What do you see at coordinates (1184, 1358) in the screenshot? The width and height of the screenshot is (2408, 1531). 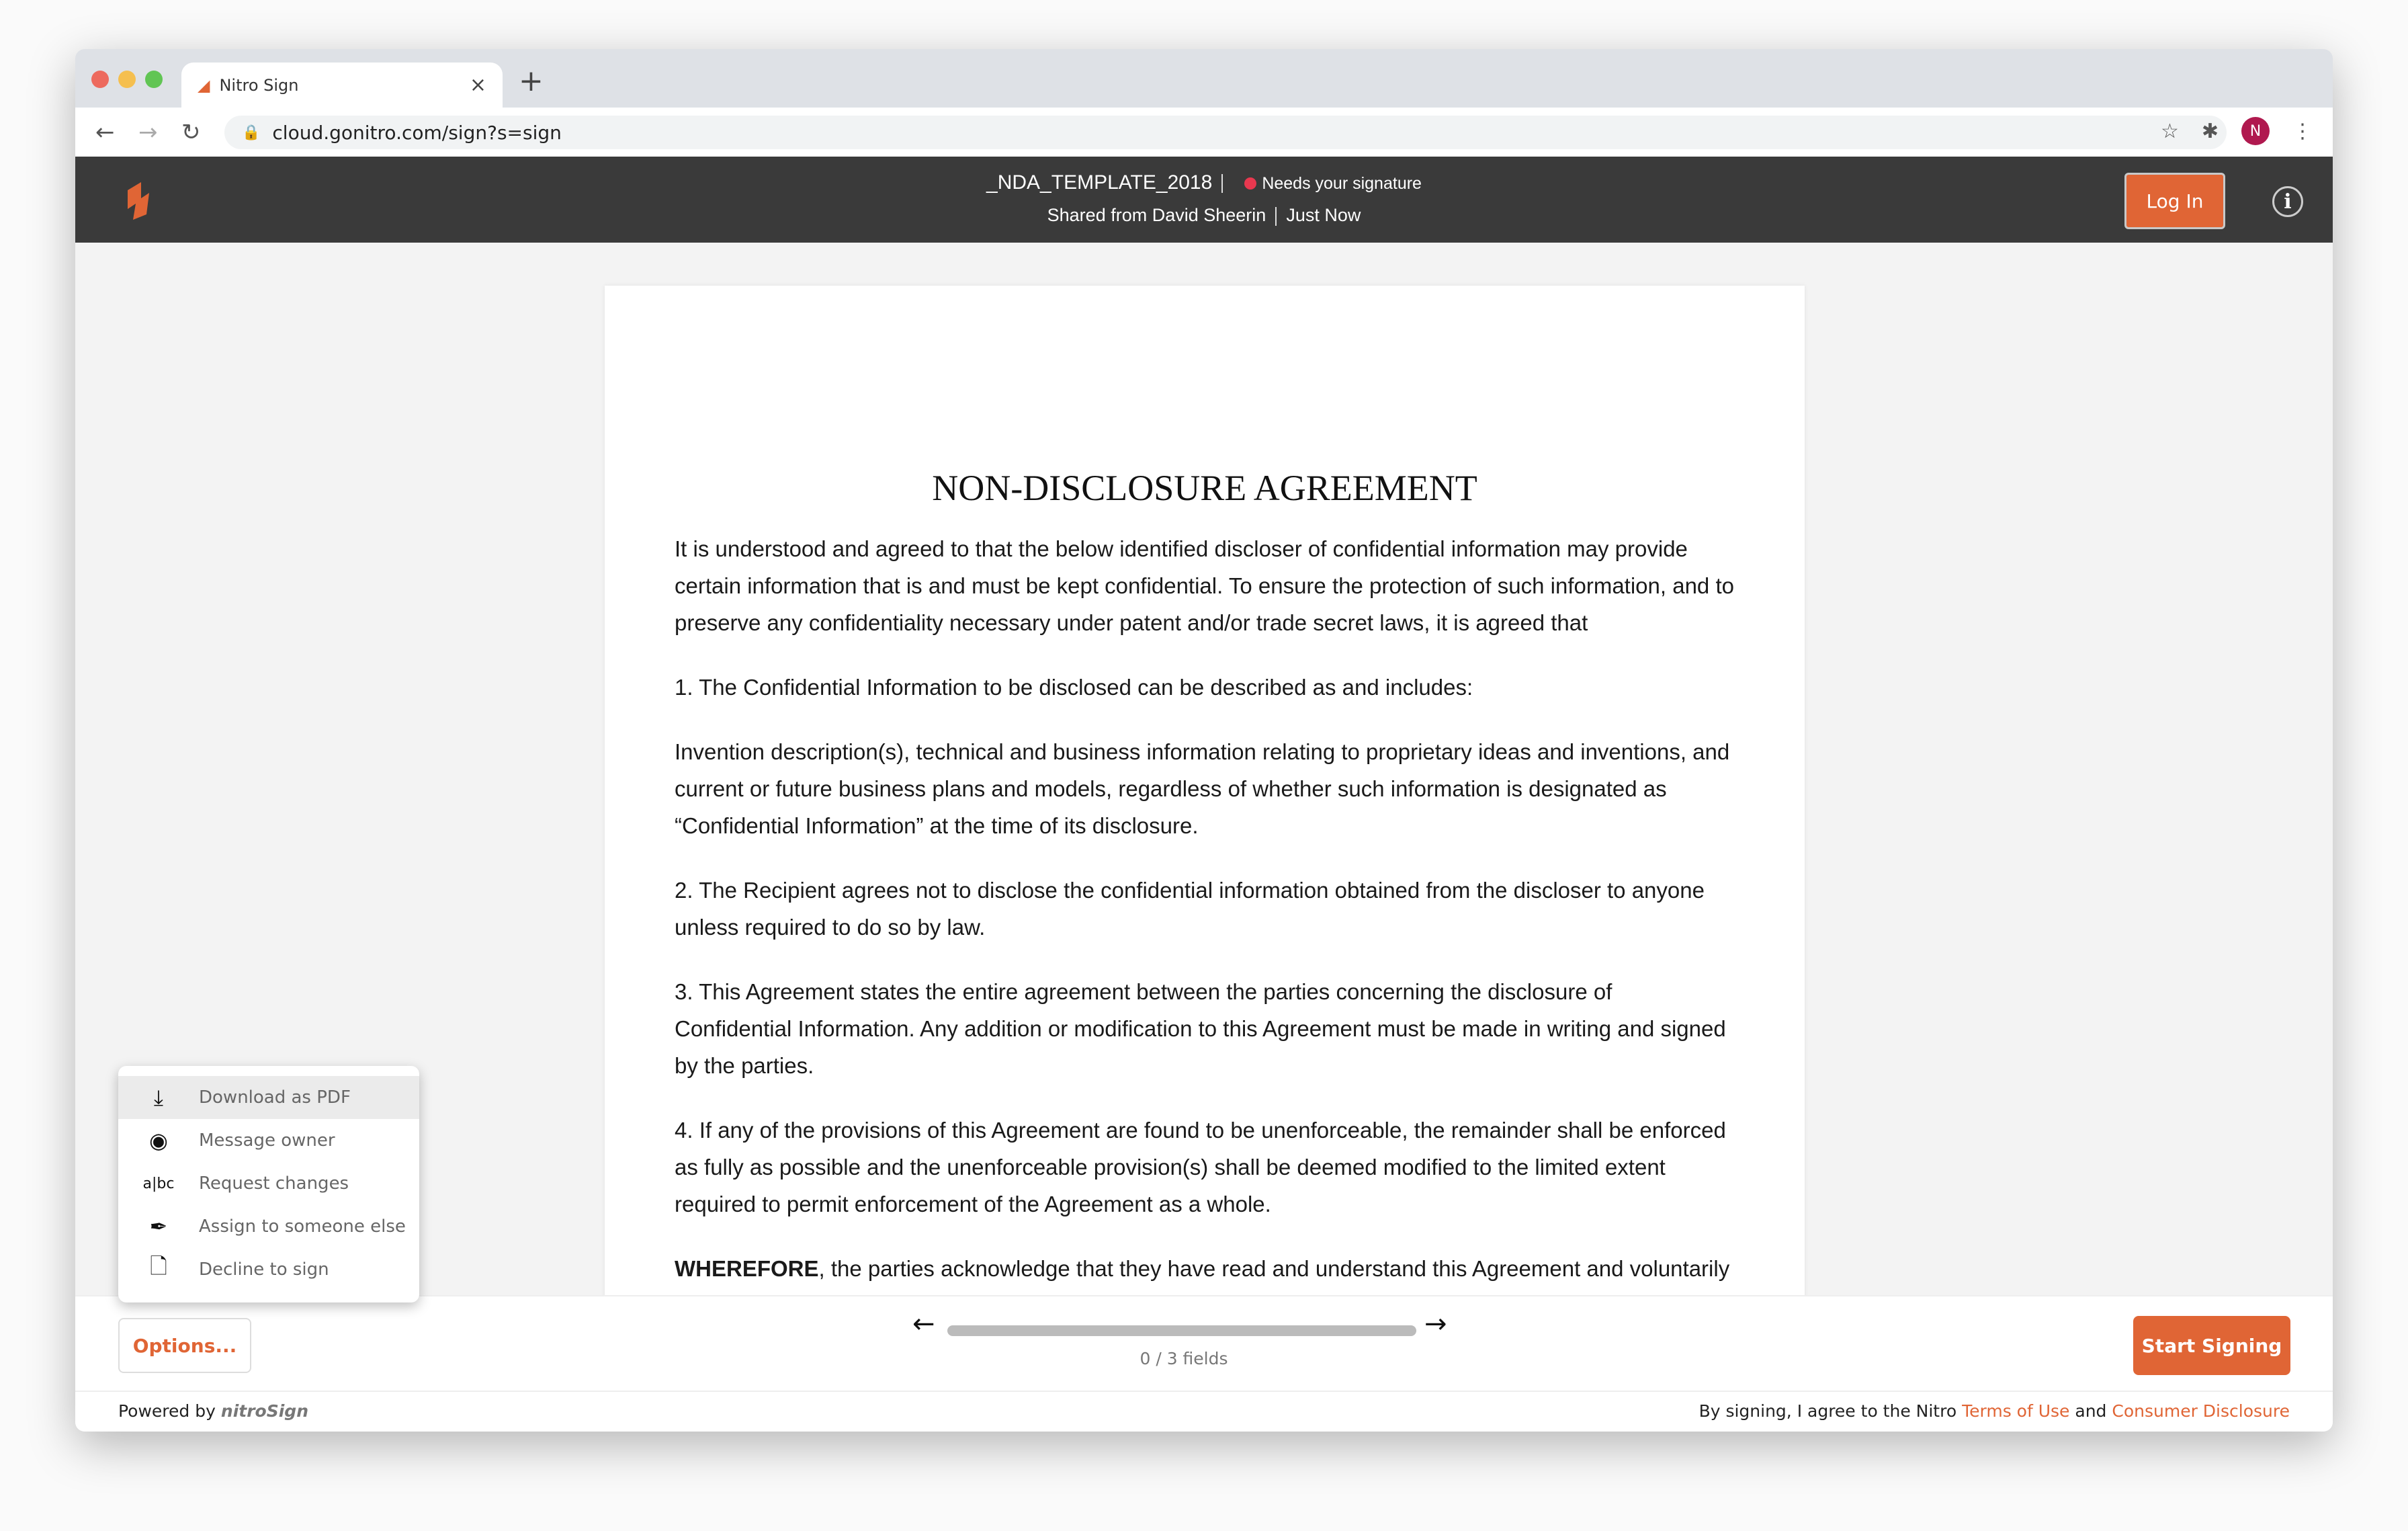 I see `fields-count: 0 / 3 fields` at bounding box center [1184, 1358].